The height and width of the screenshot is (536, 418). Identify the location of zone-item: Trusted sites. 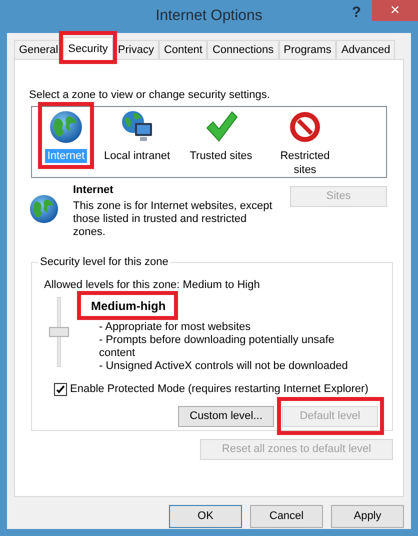
(221, 155).